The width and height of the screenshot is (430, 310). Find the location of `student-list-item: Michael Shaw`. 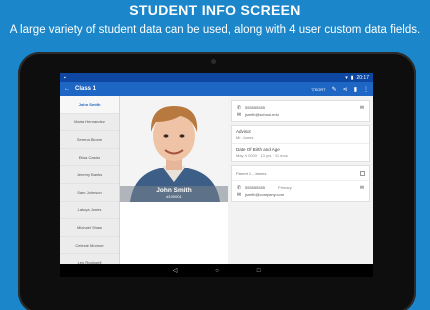

student-list-item: Michael Shaw is located at coordinates (89, 228).